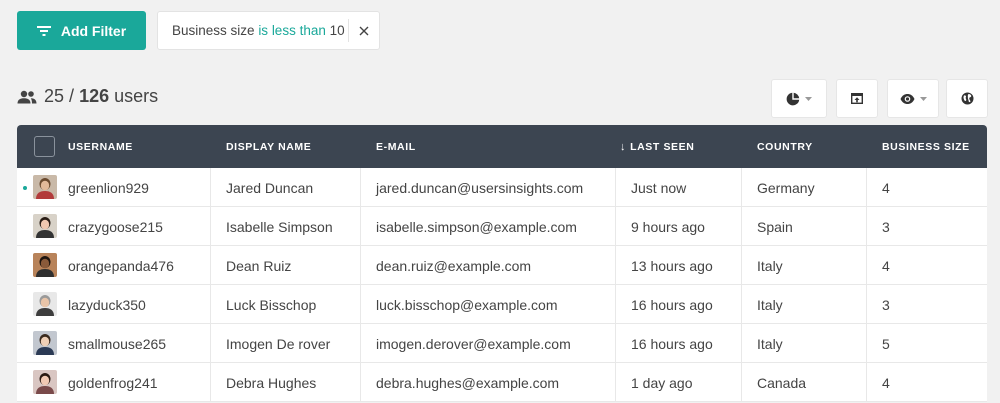 The height and width of the screenshot is (403, 1000). Describe the element at coordinates (480, 187) in the screenshot. I see `cell-email: jared.duncan@usersinsights.com` at that location.